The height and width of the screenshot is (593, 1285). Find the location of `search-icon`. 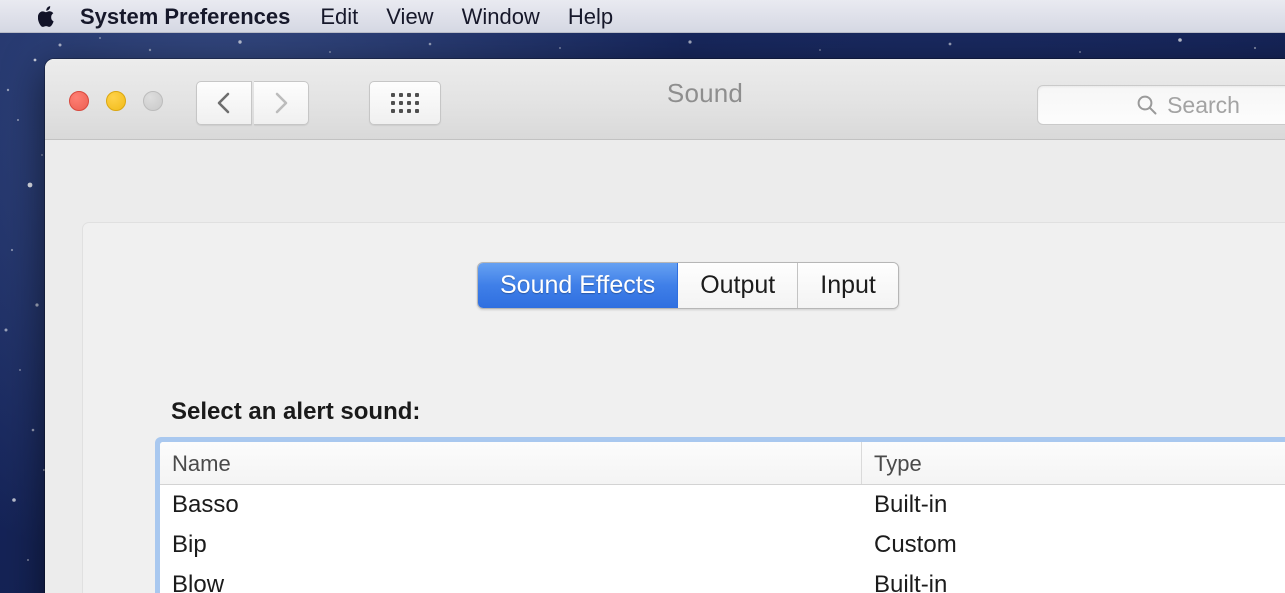

search-icon is located at coordinates (1147, 105).